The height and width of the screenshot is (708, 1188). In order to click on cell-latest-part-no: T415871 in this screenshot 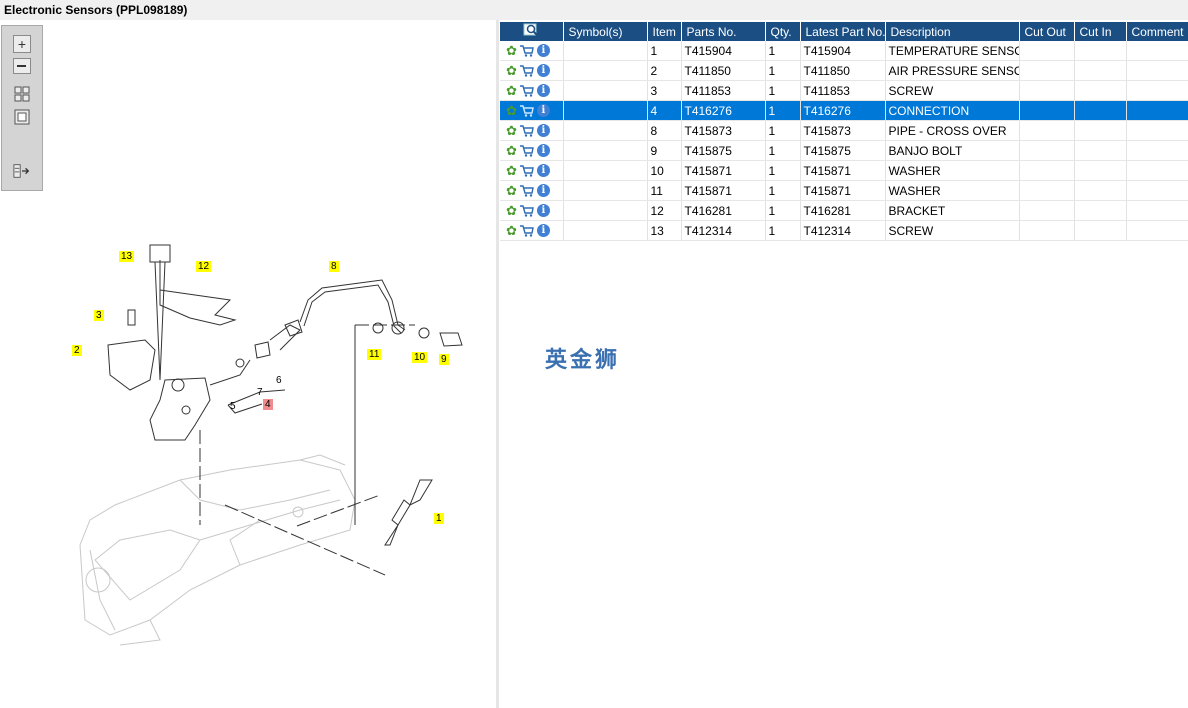, I will do `click(843, 190)`.